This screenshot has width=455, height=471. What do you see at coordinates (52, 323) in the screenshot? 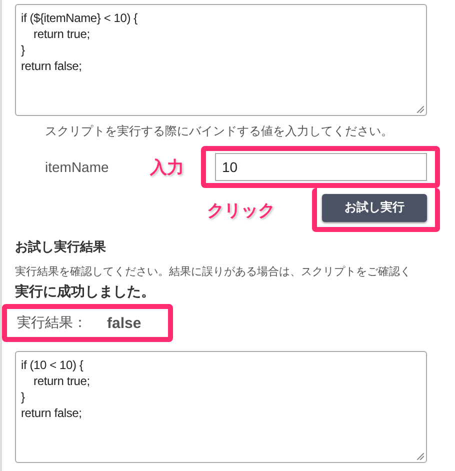
I see `result-label: 実行結果：` at bounding box center [52, 323].